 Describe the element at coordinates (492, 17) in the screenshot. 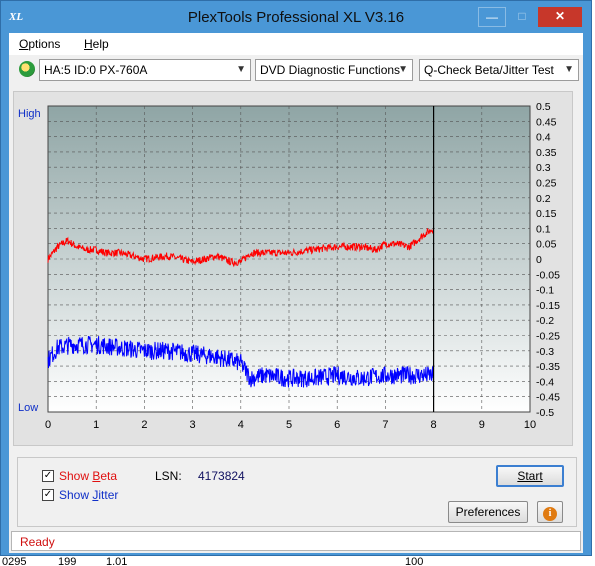

I see `minimize-button: —` at that location.